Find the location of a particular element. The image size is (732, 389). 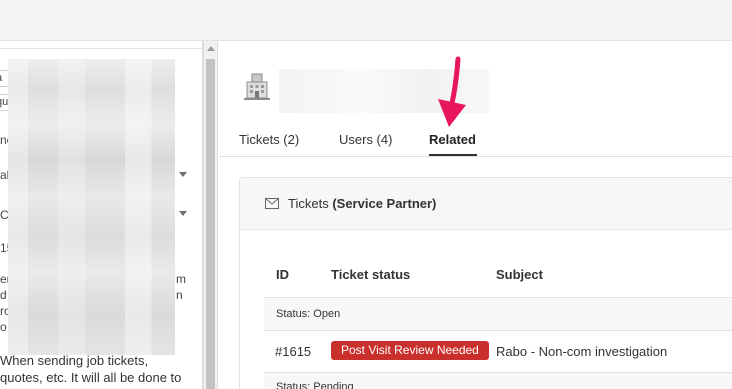

tab-users: Users (4) is located at coordinates (365, 139).